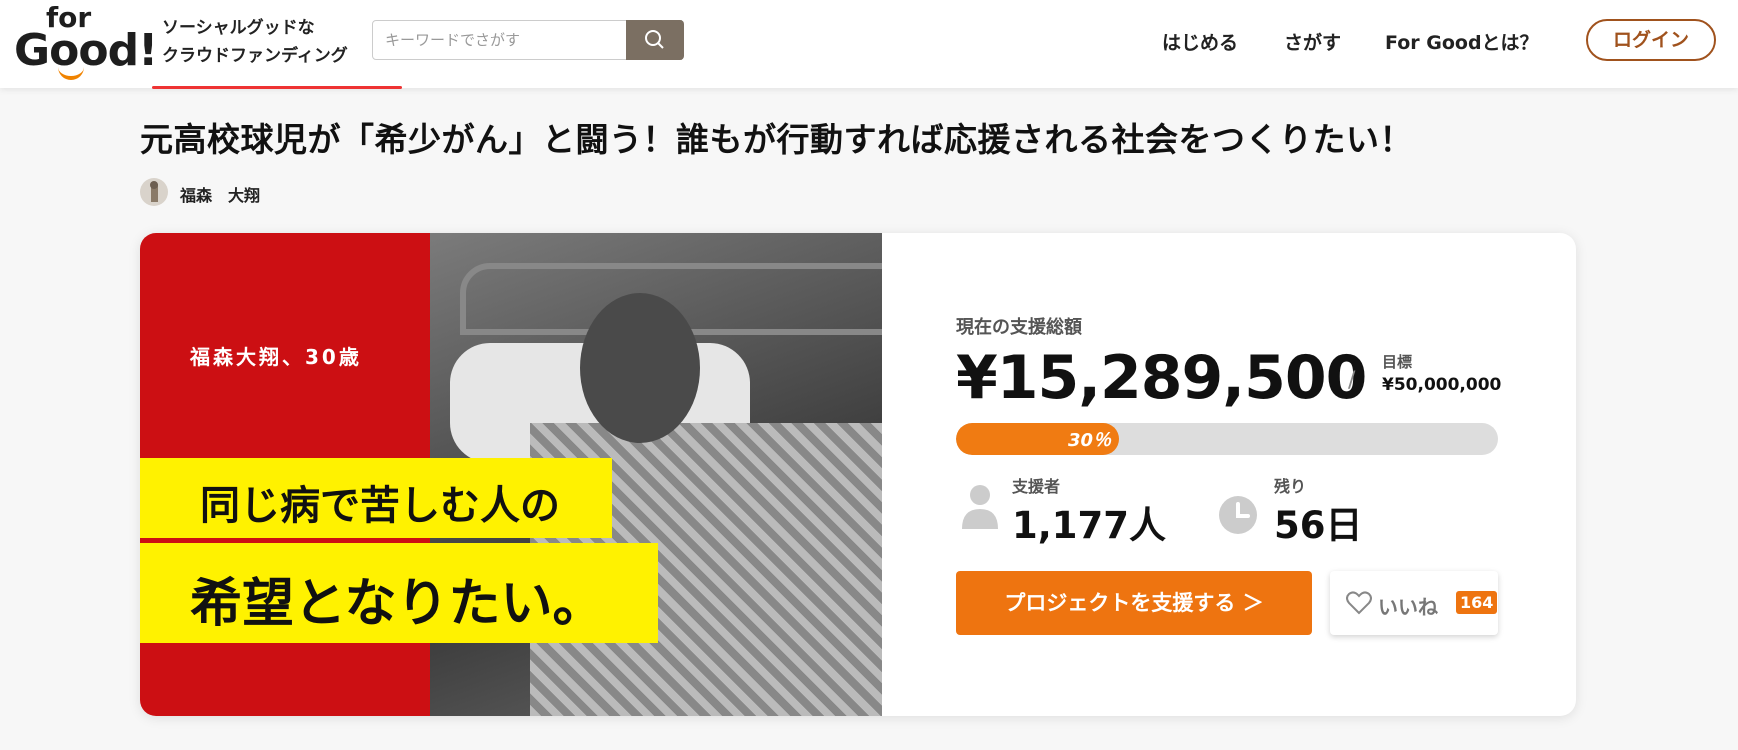  Describe the element at coordinates (1161, 378) in the screenshot. I see `total-amount: ¥15,289,500` at that location.